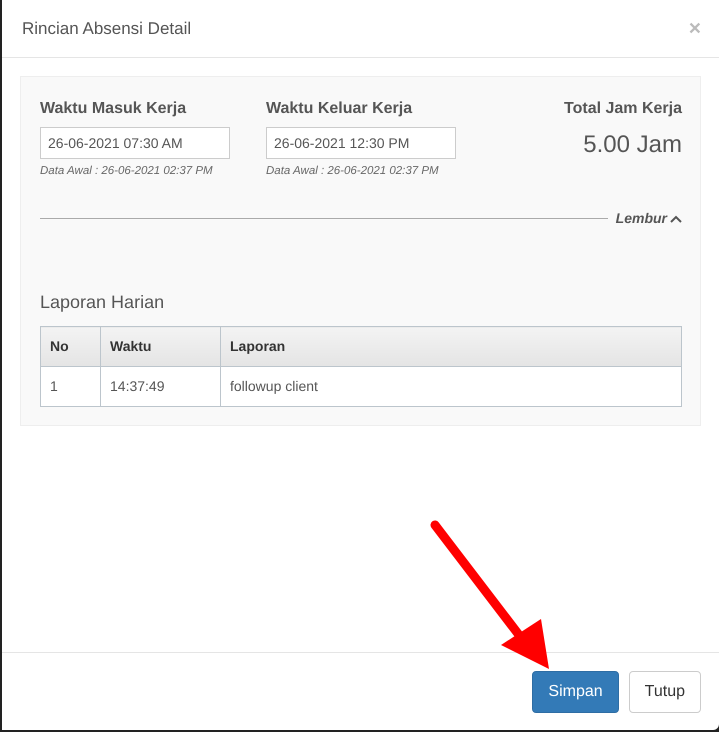  I want to click on table-cell: 1, so click(70, 386).